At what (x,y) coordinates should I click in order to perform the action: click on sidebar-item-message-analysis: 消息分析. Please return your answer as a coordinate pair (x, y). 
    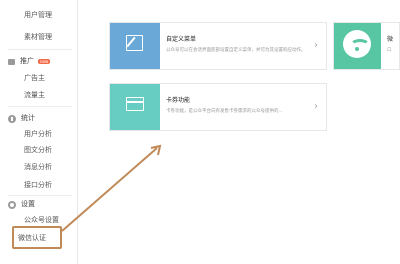
    Looking at the image, I should click on (38, 167).